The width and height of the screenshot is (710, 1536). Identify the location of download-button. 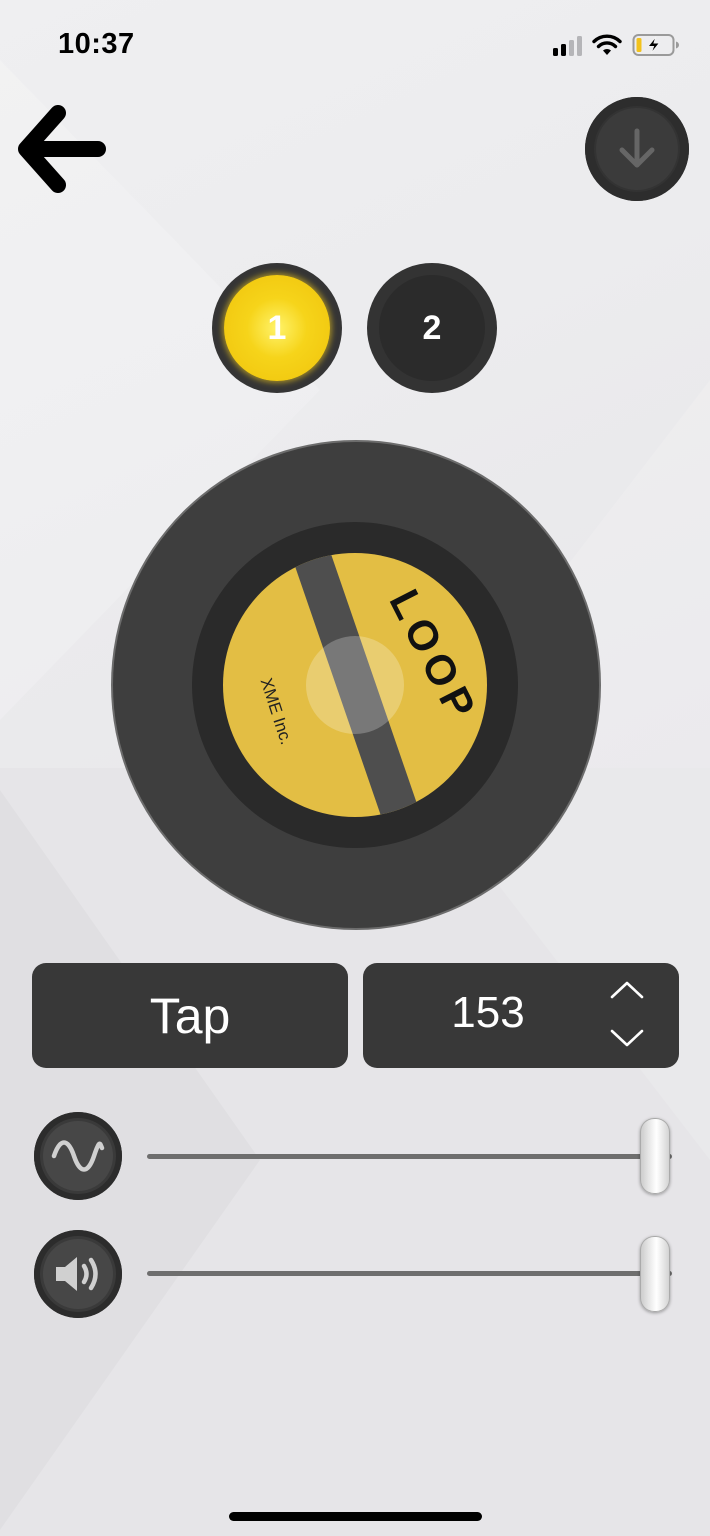
(637, 149).